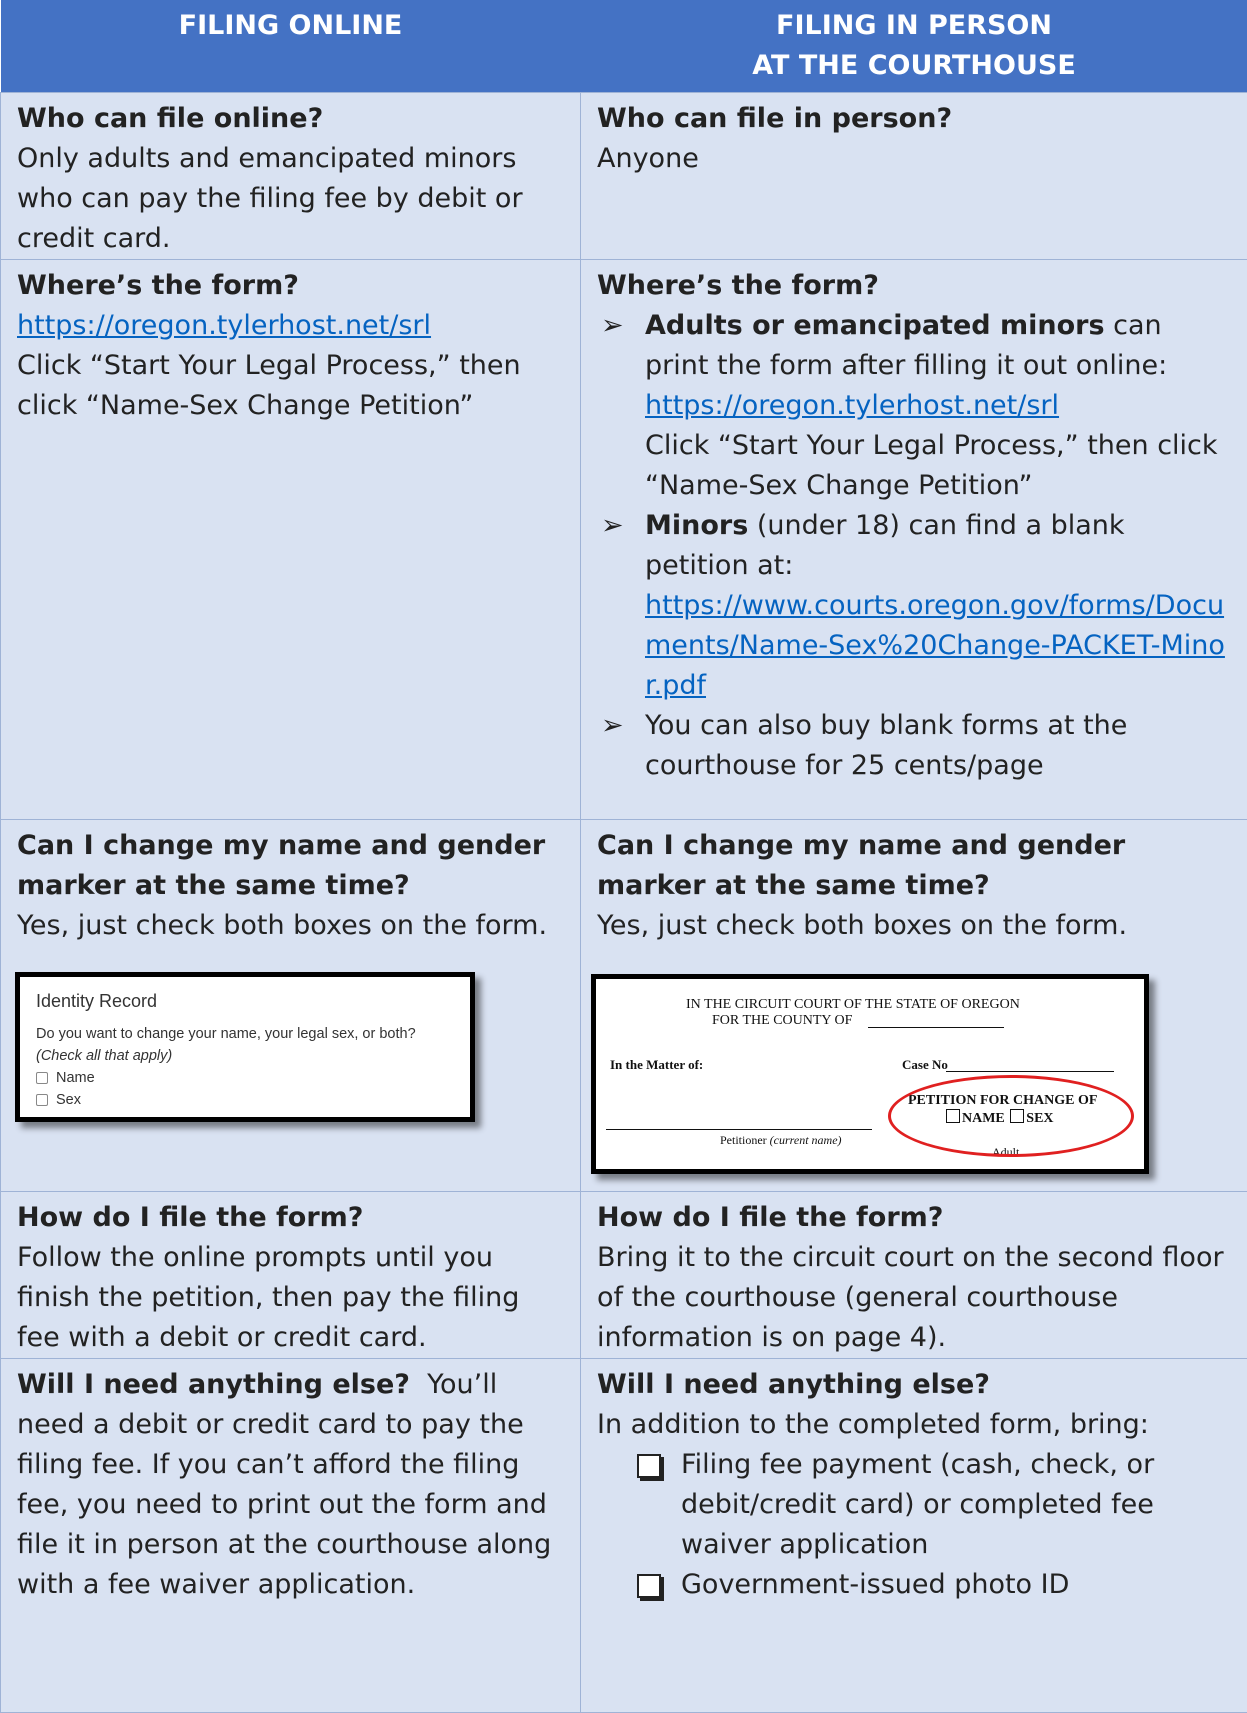  What do you see at coordinates (1030, 1071) in the screenshot?
I see `case-number-line` at bounding box center [1030, 1071].